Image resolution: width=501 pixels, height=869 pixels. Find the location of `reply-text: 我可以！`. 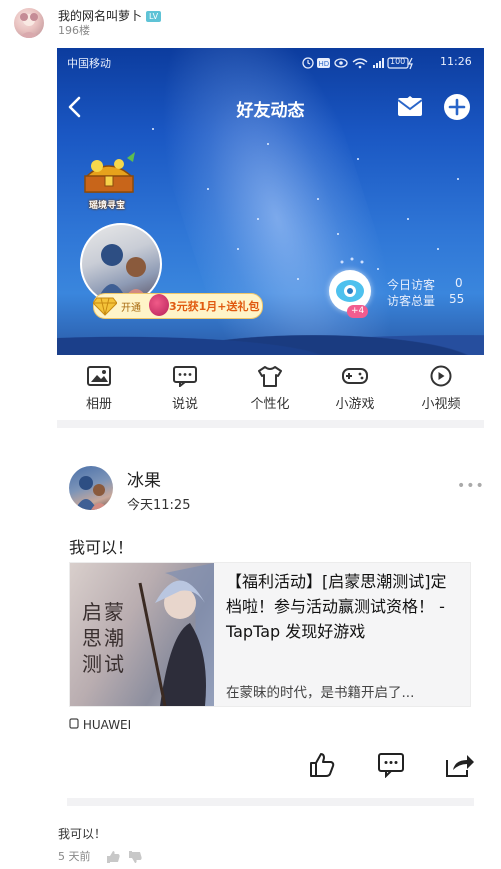

reply-text: 我可以！ is located at coordinates (82, 834).